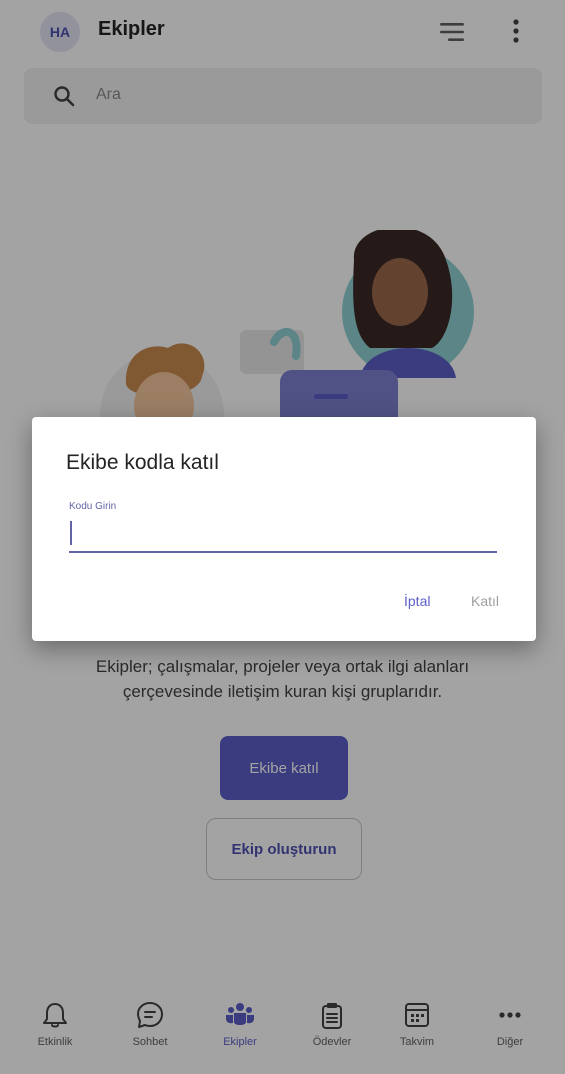  Describe the element at coordinates (142, 462) in the screenshot. I see `dialog-title: Ekibe kodla katıl` at that location.